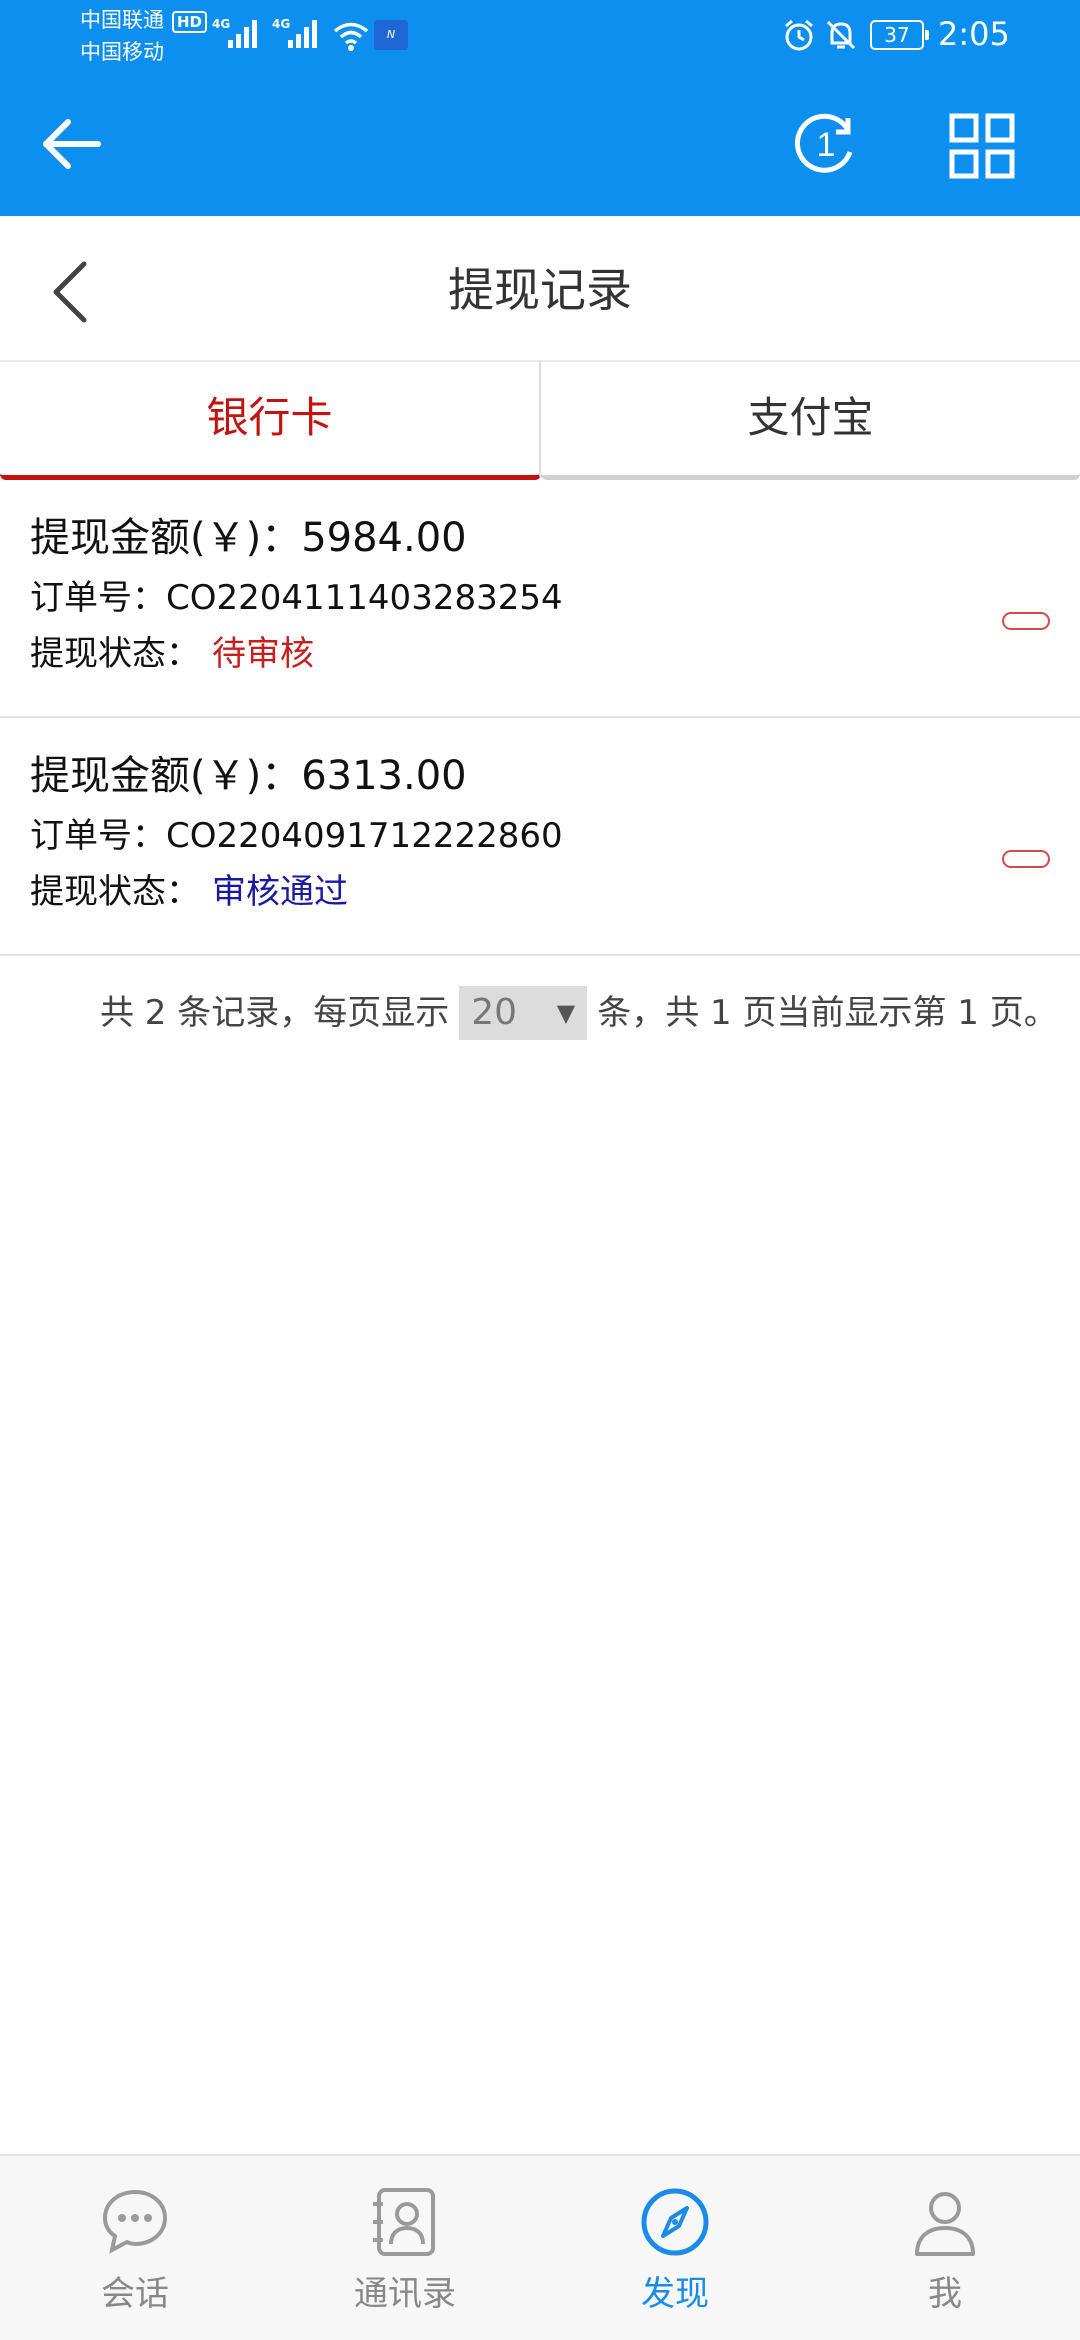 The width and height of the screenshot is (1080, 2340). I want to click on app-bar: 1, so click(540, 144).